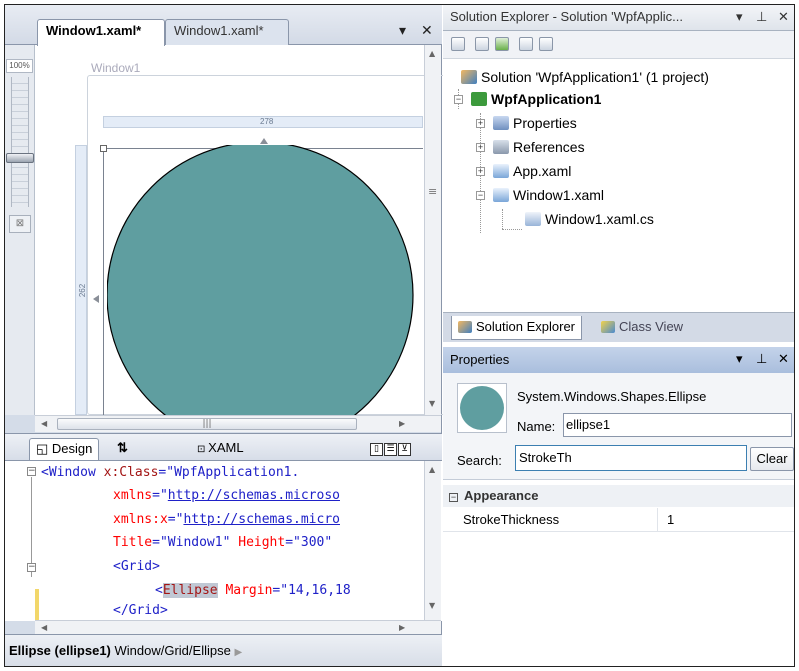 This screenshot has height=671, width=799. I want to click on editor-horizontal-scrollbar: ◀ ▶, so click(238, 627).